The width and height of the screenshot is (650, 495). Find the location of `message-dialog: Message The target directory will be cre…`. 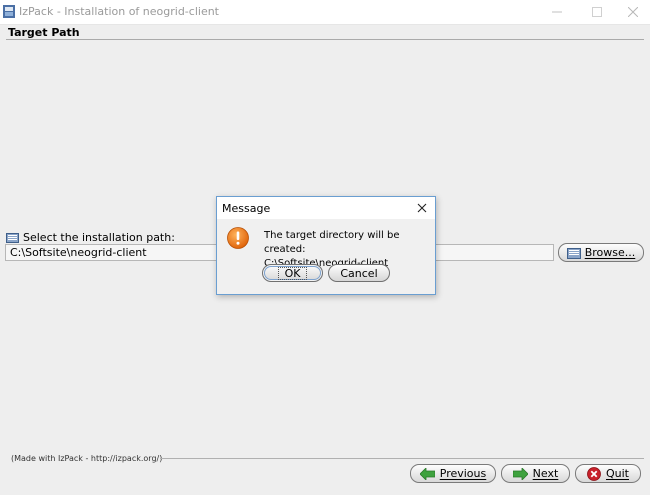

message-dialog: Message The target directory will be cre… is located at coordinates (326, 245).